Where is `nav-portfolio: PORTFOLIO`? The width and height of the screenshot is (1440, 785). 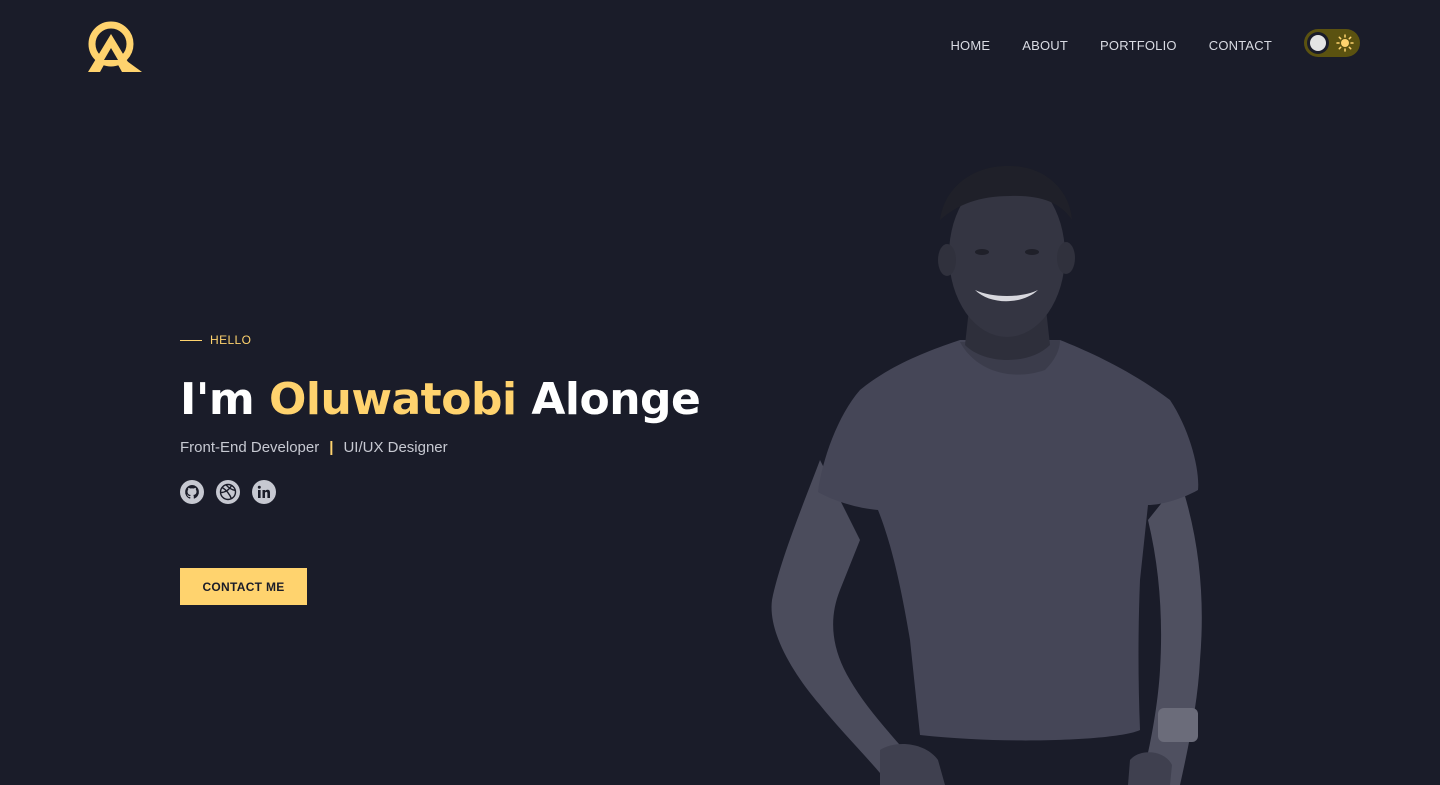 nav-portfolio: PORTFOLIO is located at coordinates (1138, 45).